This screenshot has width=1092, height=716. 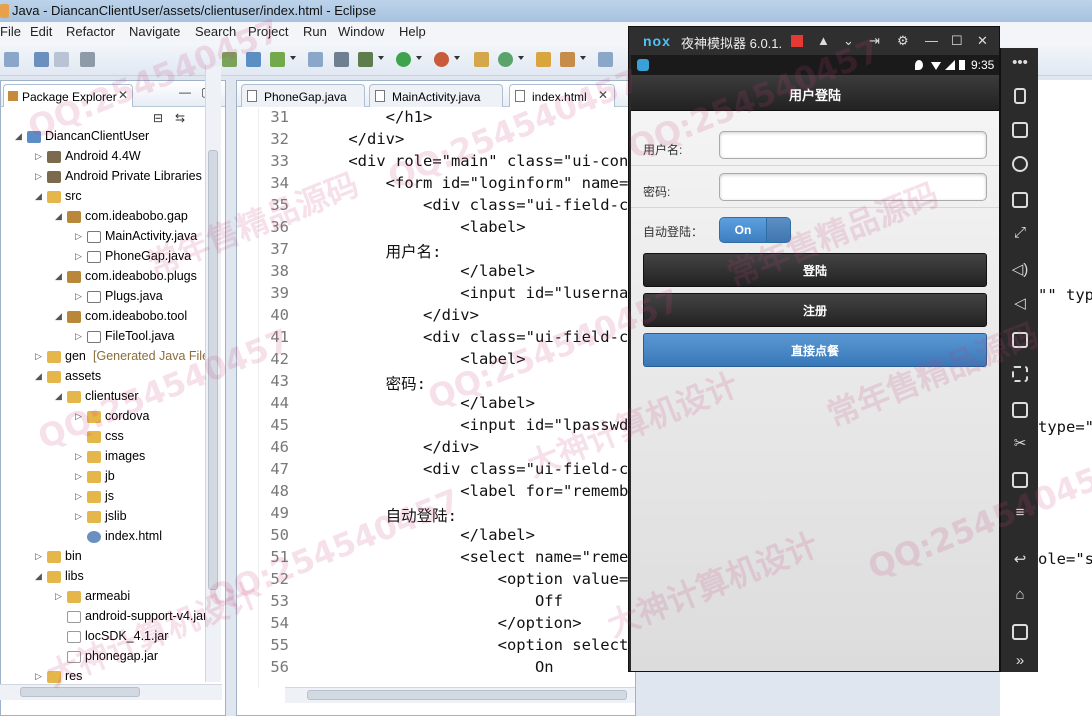 I want to click on menu-file: File, so click(x=10, y=31).